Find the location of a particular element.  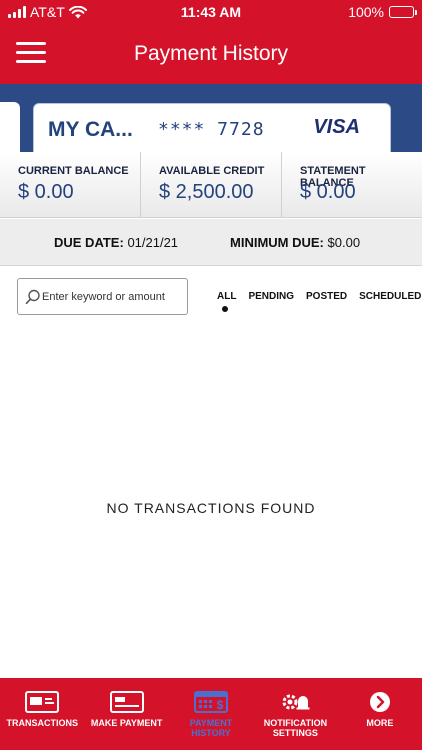

tab-posted: POSTED is located at coordinates (326, 296).